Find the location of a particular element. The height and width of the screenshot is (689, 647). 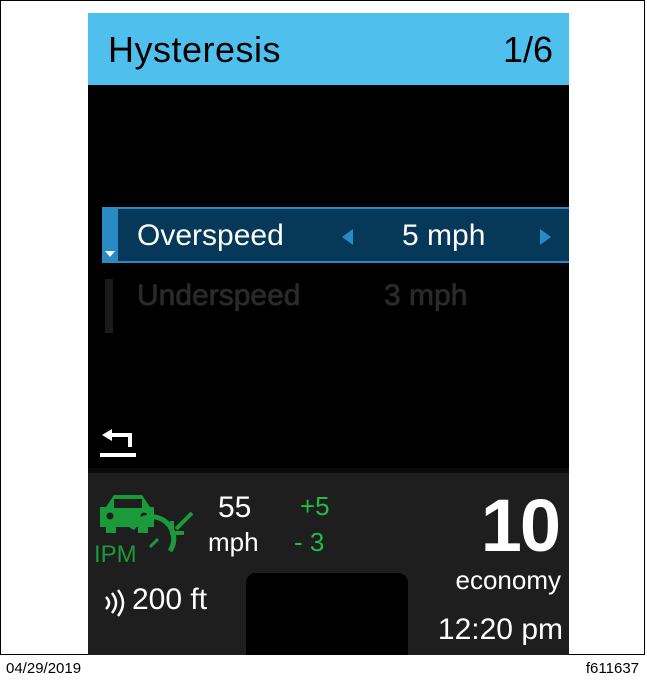

overspeed-label: Overspeed is located at coordinates (210, 235).